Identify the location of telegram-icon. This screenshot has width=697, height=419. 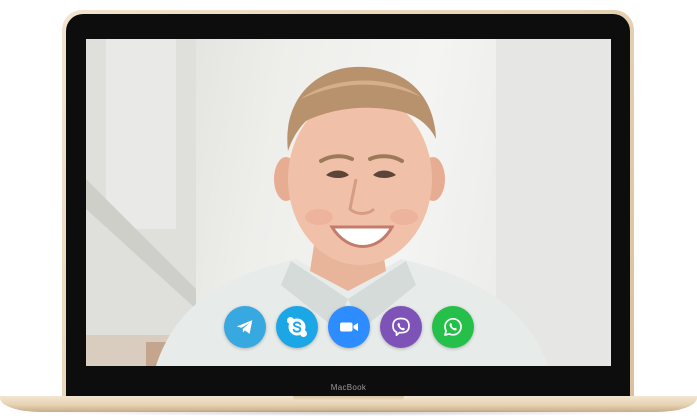
(244, 327).